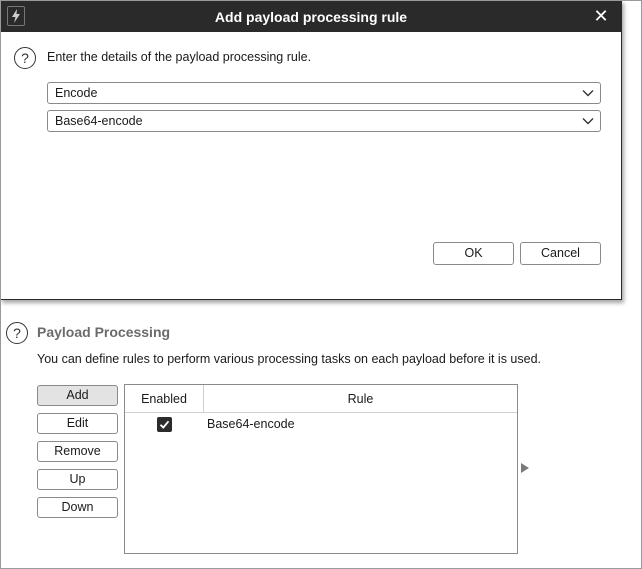  I want to click on table-header: Enabled Rule, so click(321, 399).